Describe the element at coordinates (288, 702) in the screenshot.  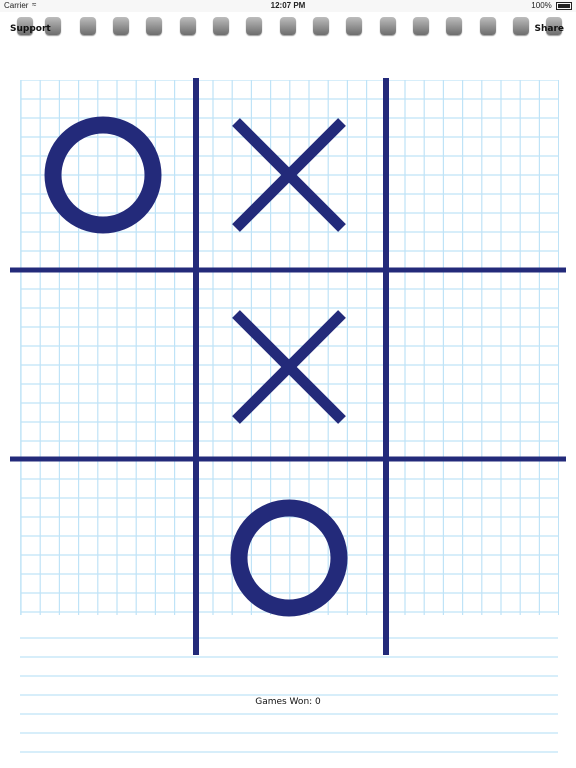
I see `games-won-label: Games Won: 0` at that location.